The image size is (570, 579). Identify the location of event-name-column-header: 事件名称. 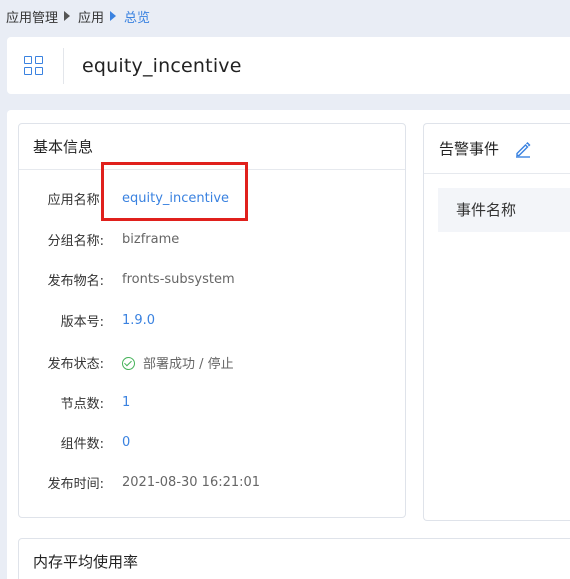
(504, 210).